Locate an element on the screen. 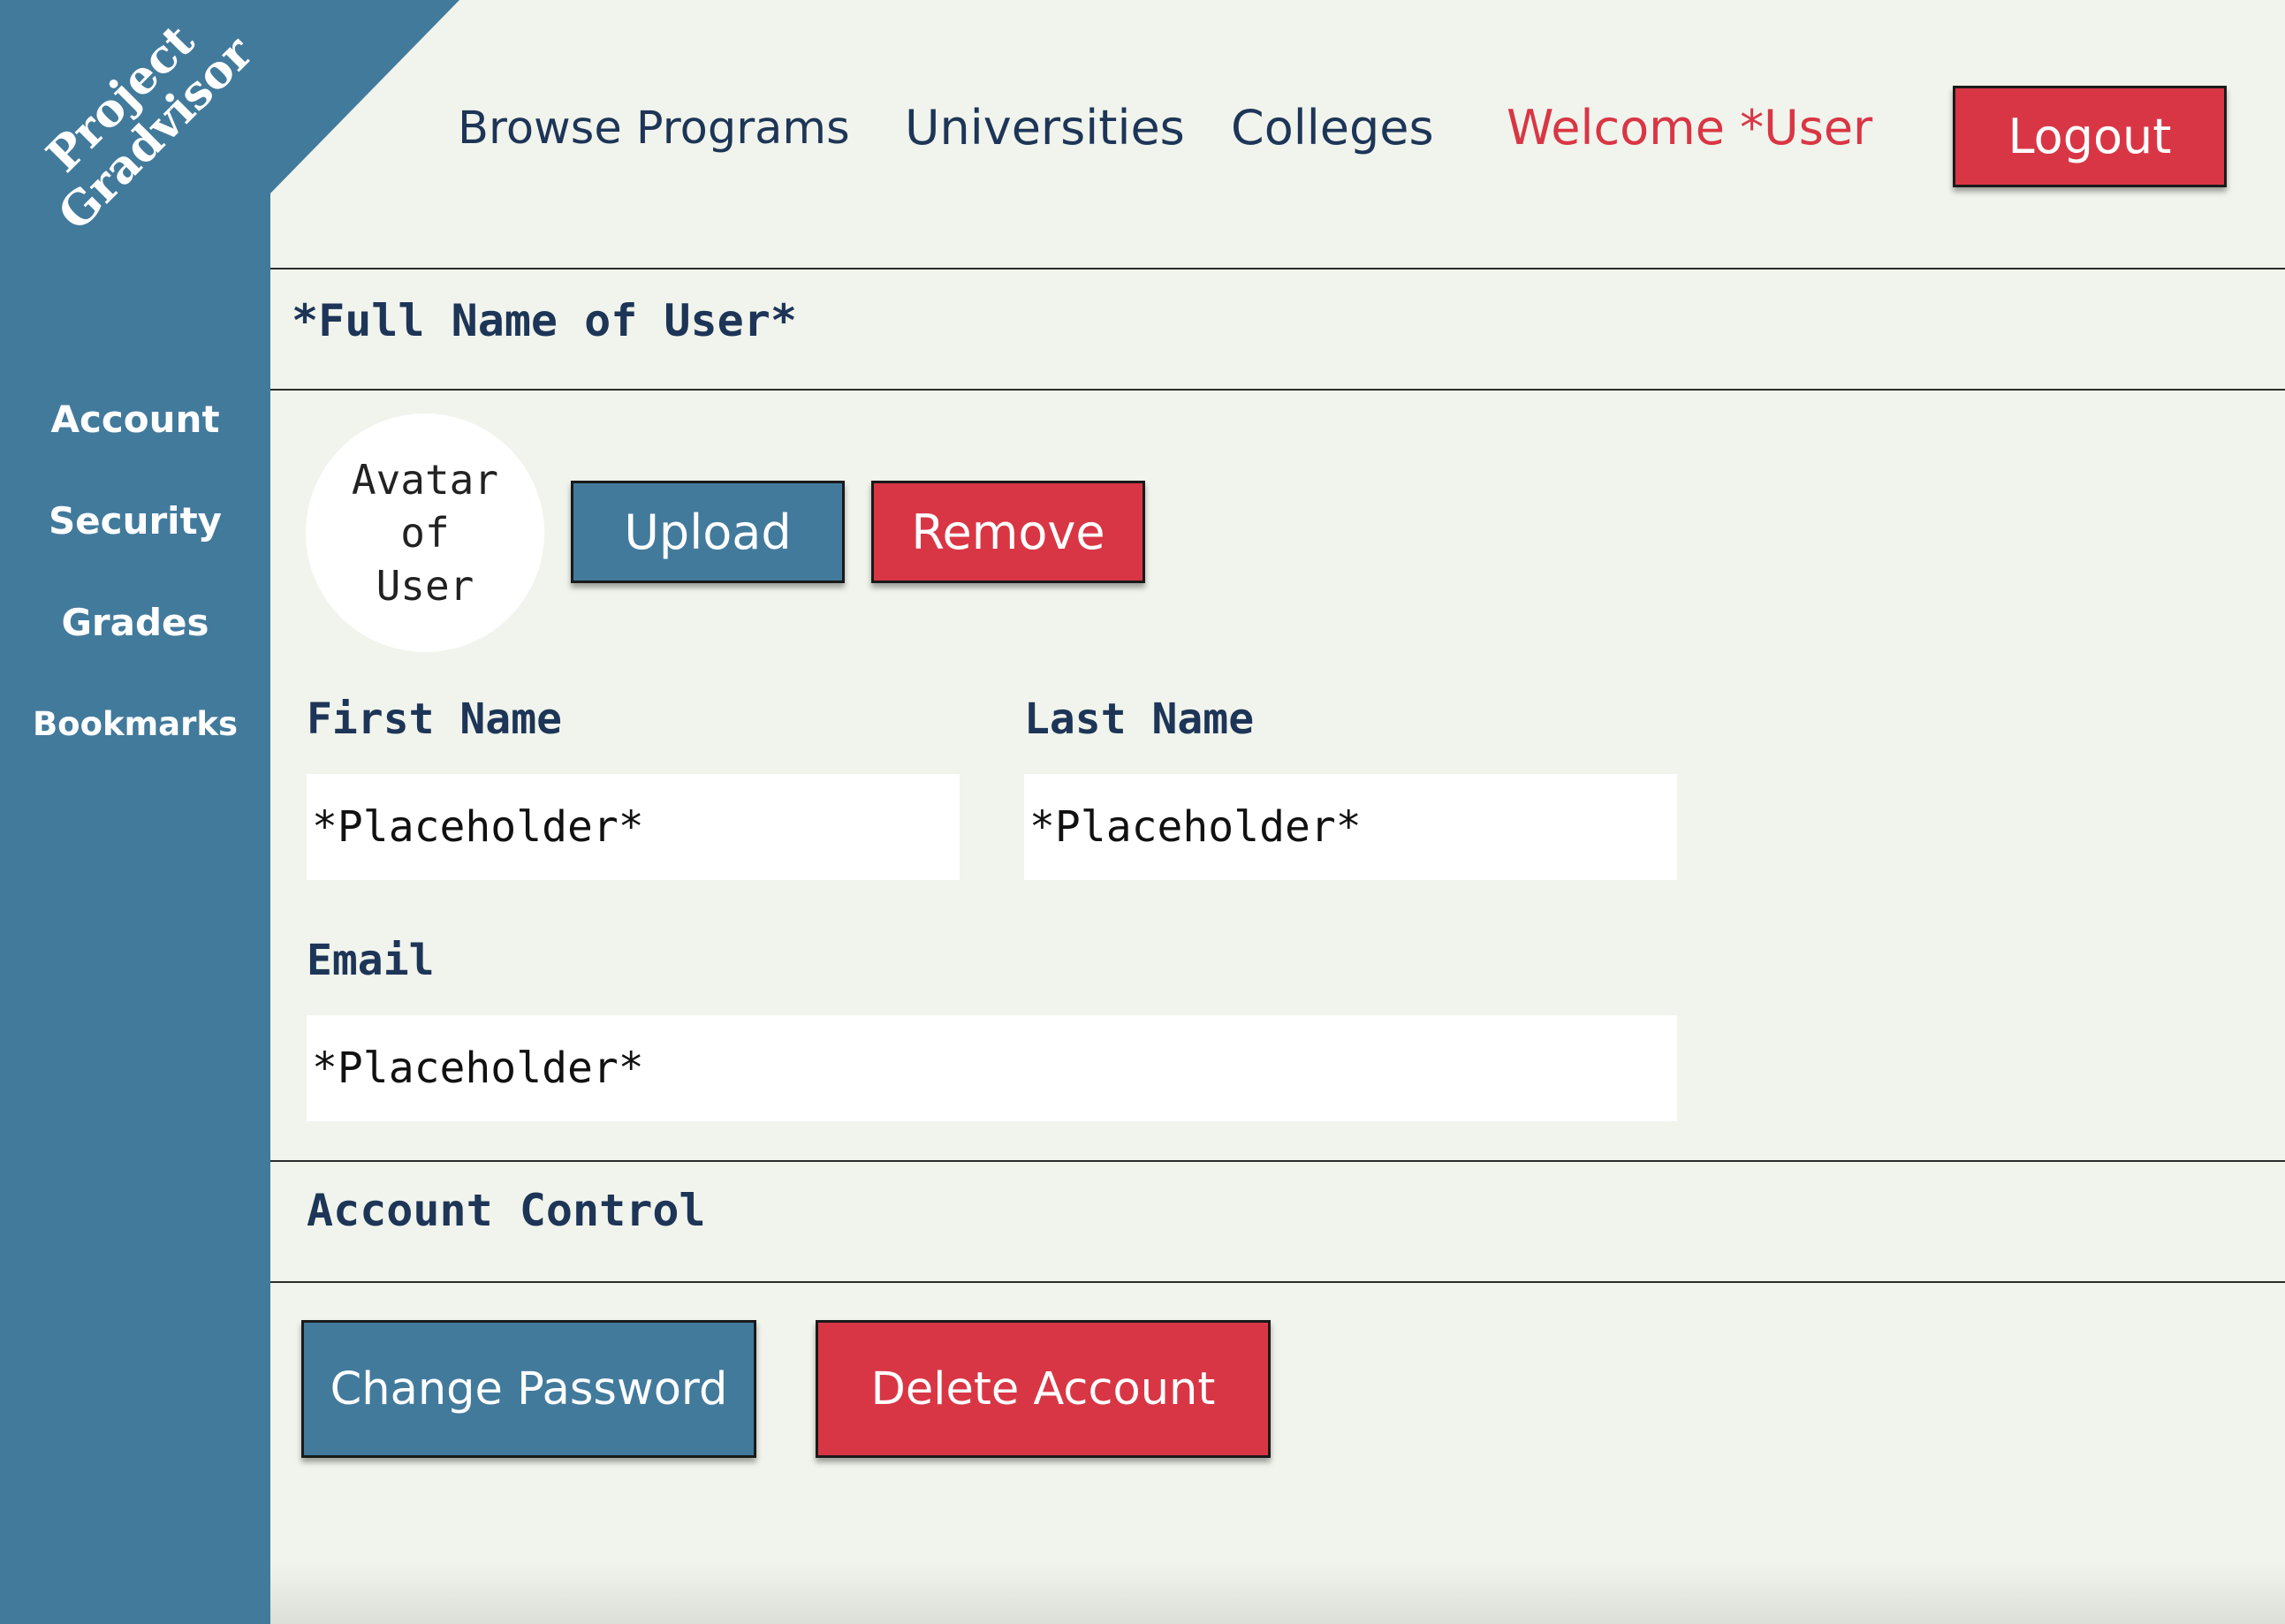 The image size is (2285, 1624). last-name-field is located at coordinates (1350, 827).